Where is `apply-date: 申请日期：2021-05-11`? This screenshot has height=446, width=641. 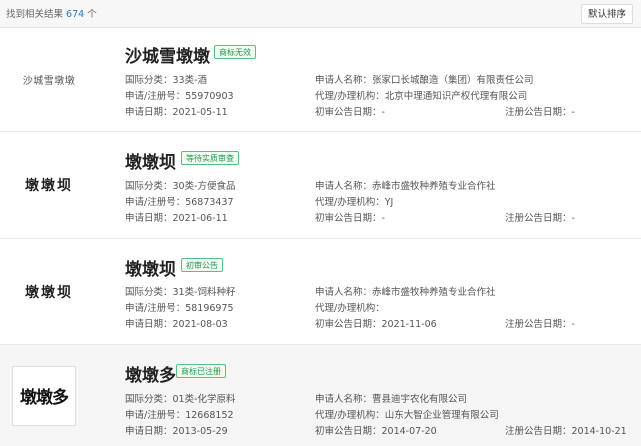
apply-date: 申请日期：2021-05-11 is located at coordinates (176, 112).